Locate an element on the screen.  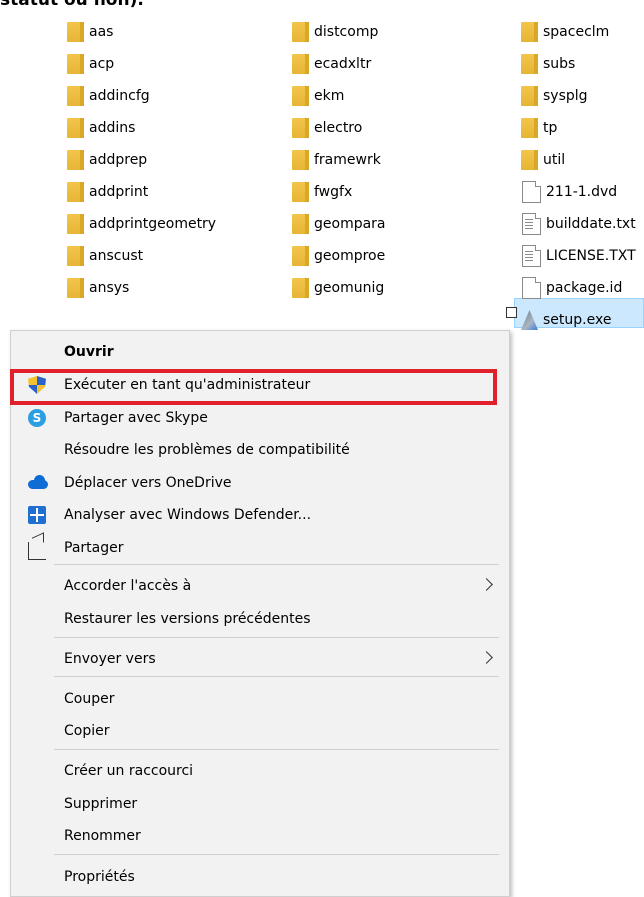
folder-item: electro is located at coordinates (339, 128).